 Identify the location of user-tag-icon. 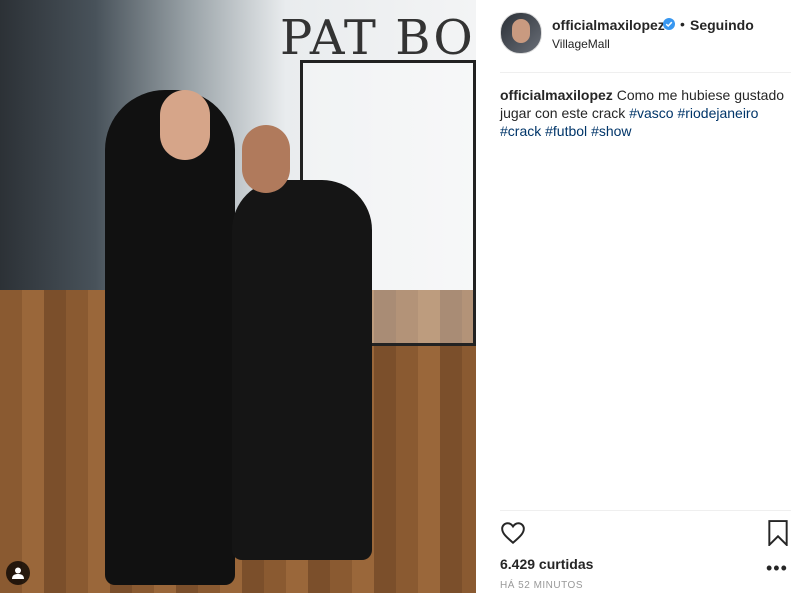
(18, 573).